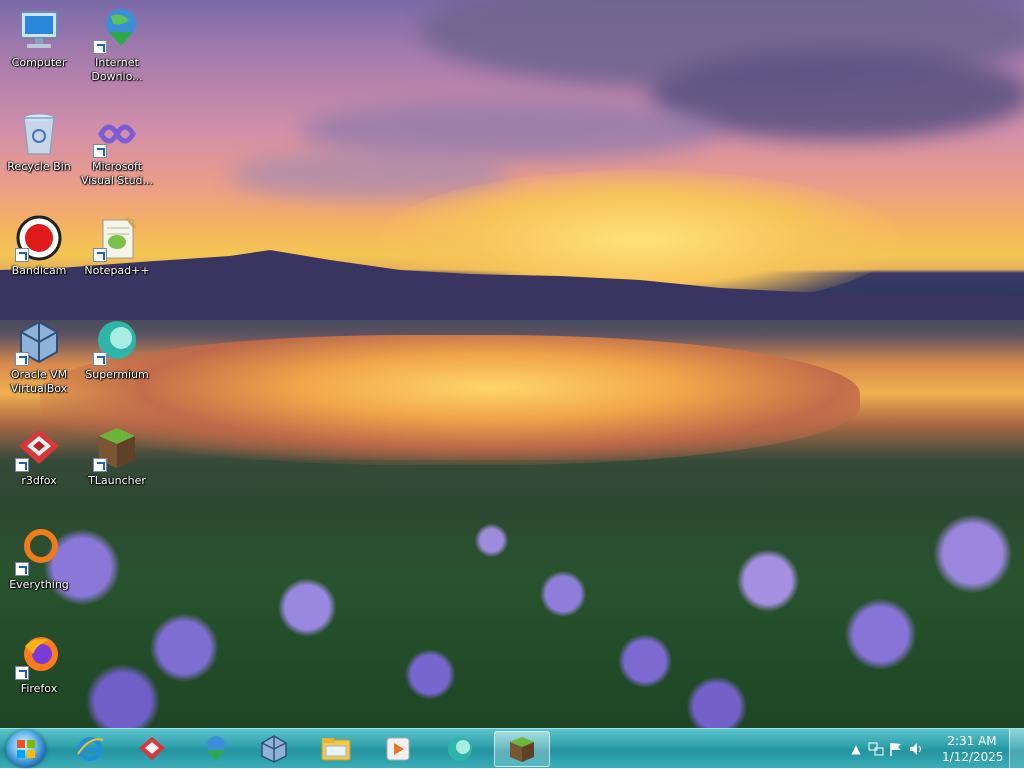 This screenshot has width=1024, height=769. I want to click on taskbar-internet-explorer, so click(90, 749).